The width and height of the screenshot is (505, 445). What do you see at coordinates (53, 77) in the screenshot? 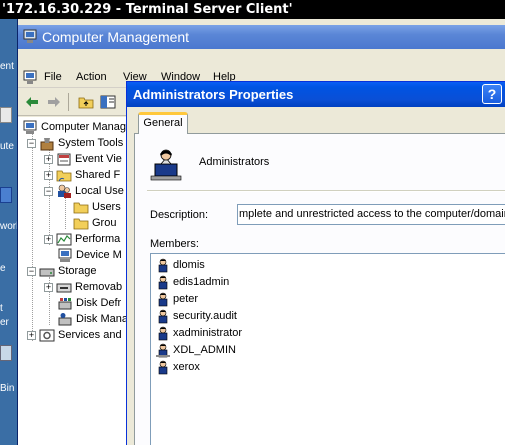
I see `menu-file: File` at bounding box center [53, 77].